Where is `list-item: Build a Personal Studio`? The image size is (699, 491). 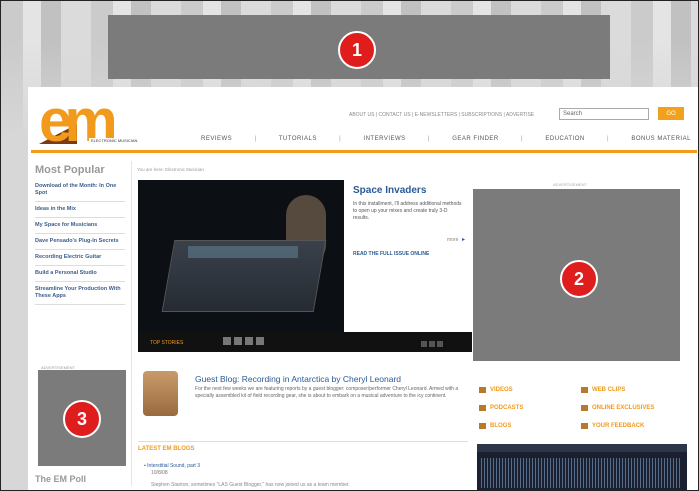 list-item: Build a Personal Studio is located at coordinates (80, 274).